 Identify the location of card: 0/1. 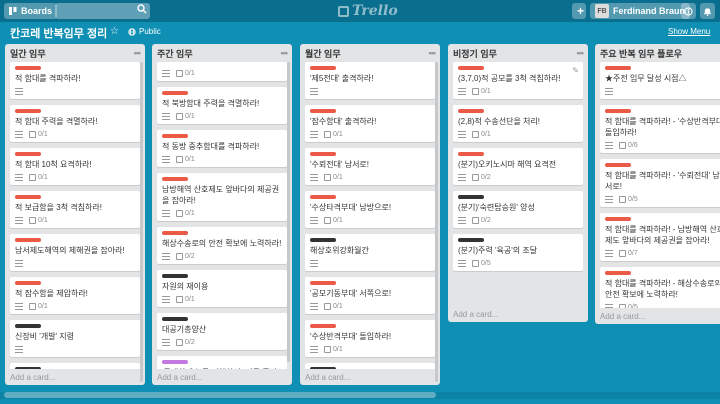
(222, 71).